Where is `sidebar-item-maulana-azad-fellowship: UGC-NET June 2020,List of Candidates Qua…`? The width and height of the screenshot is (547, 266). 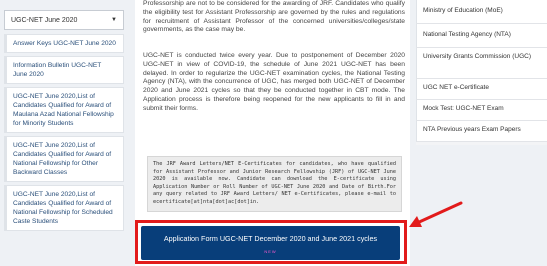 sidebar-item-maulana-azad-fellowship: UGC-NET June 2020,List of Candidates Qua… is located at coordinates (64, 110).